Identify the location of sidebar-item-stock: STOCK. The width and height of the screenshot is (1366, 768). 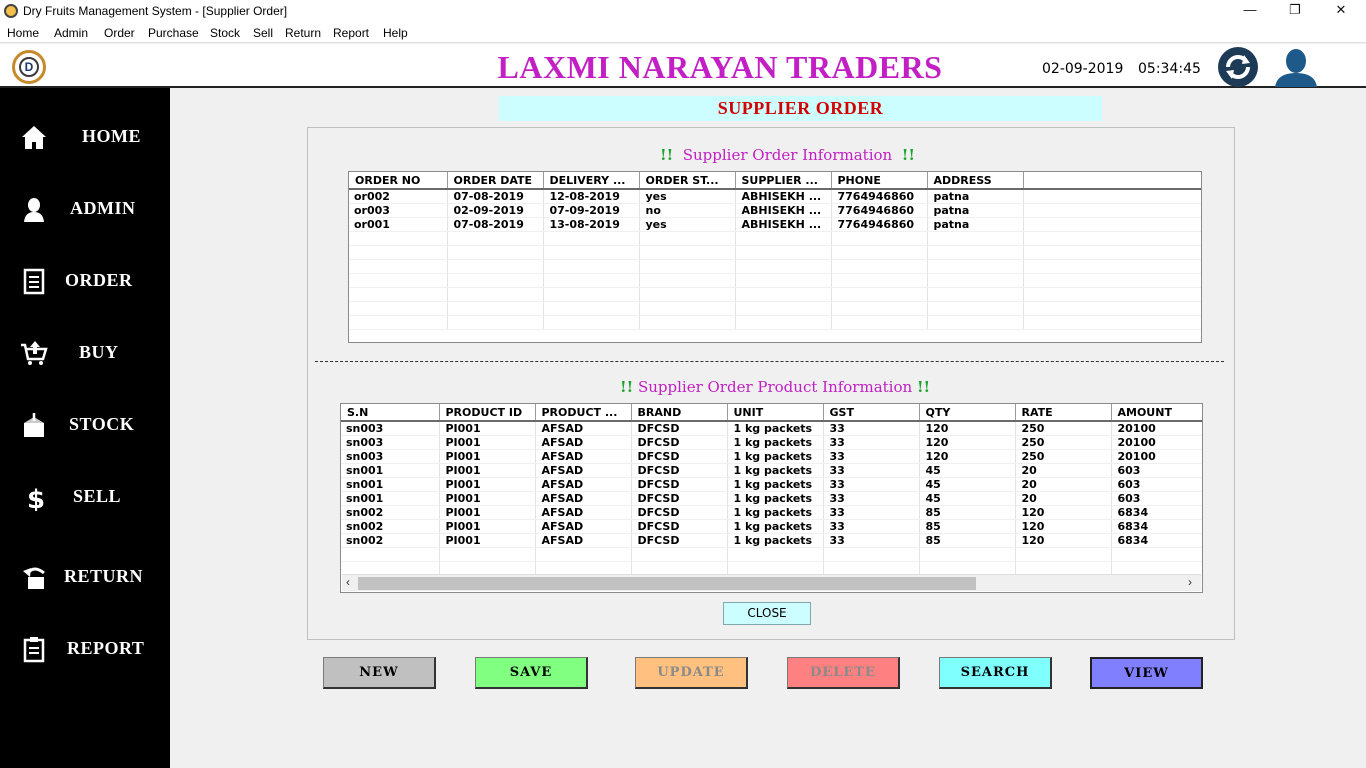
(85, 425).